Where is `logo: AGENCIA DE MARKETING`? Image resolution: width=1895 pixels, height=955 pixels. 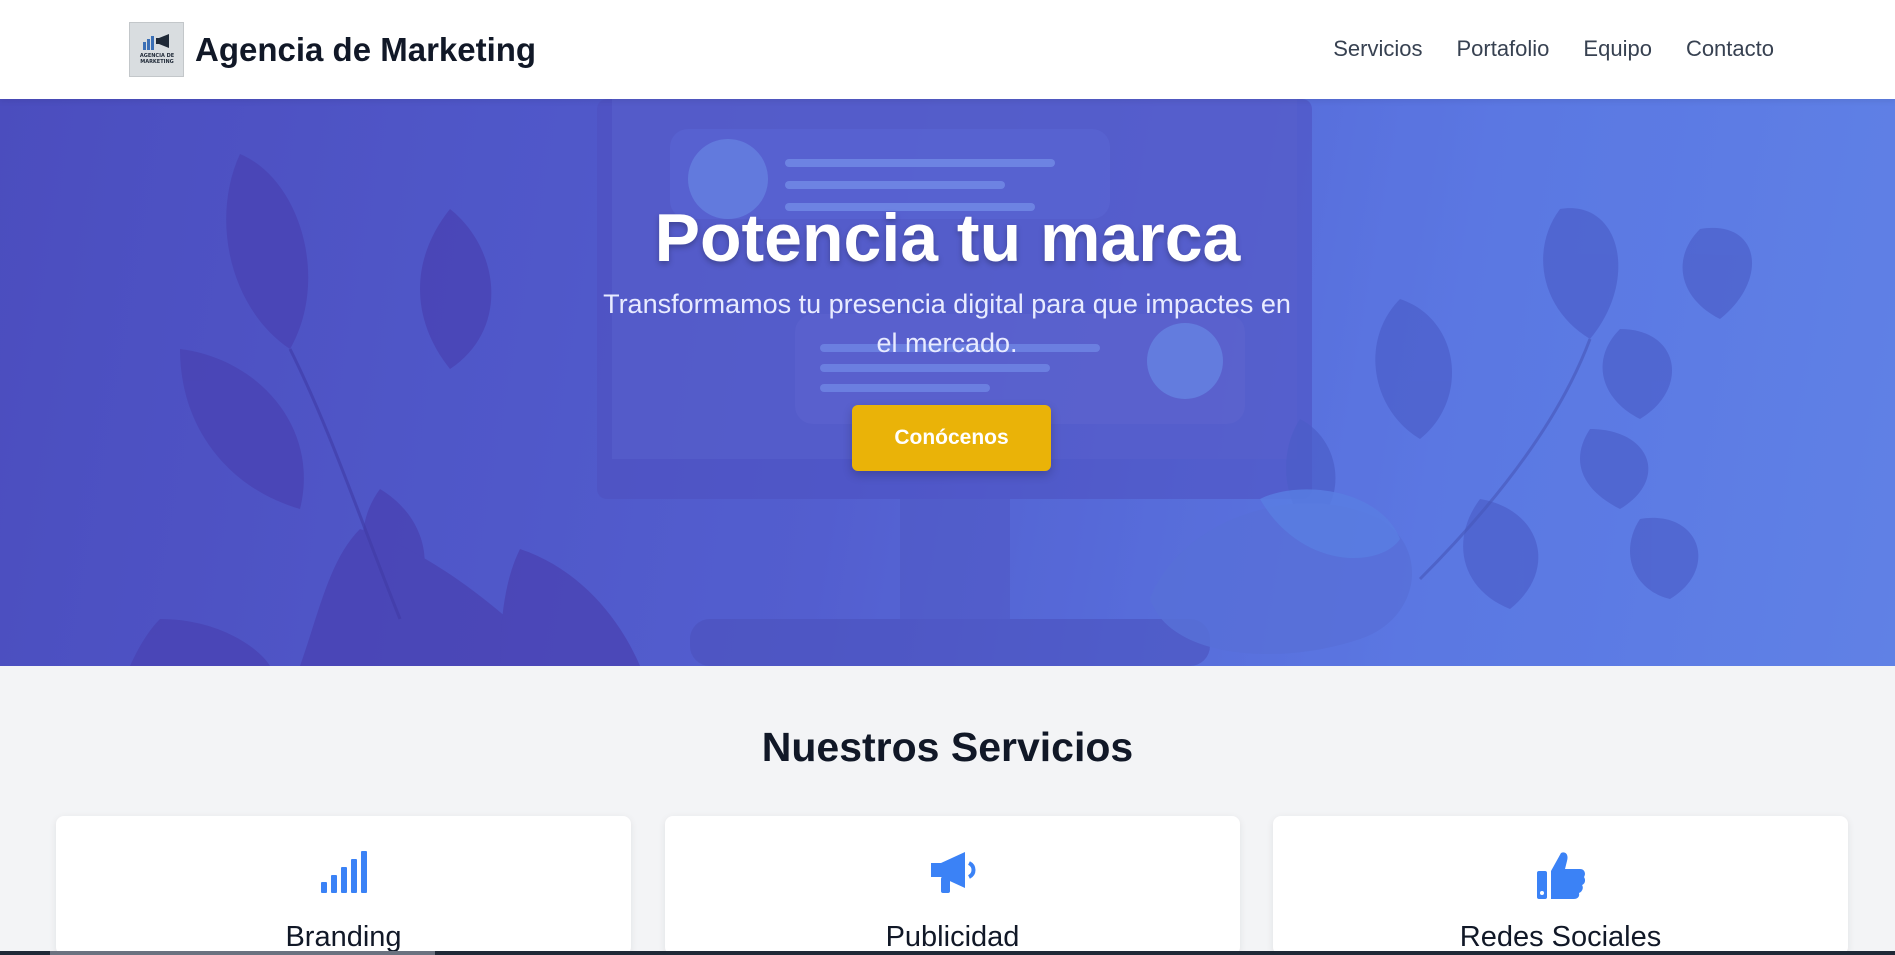
logo: AGENCIA DE MARKETING is located at coordinates (156, 49).